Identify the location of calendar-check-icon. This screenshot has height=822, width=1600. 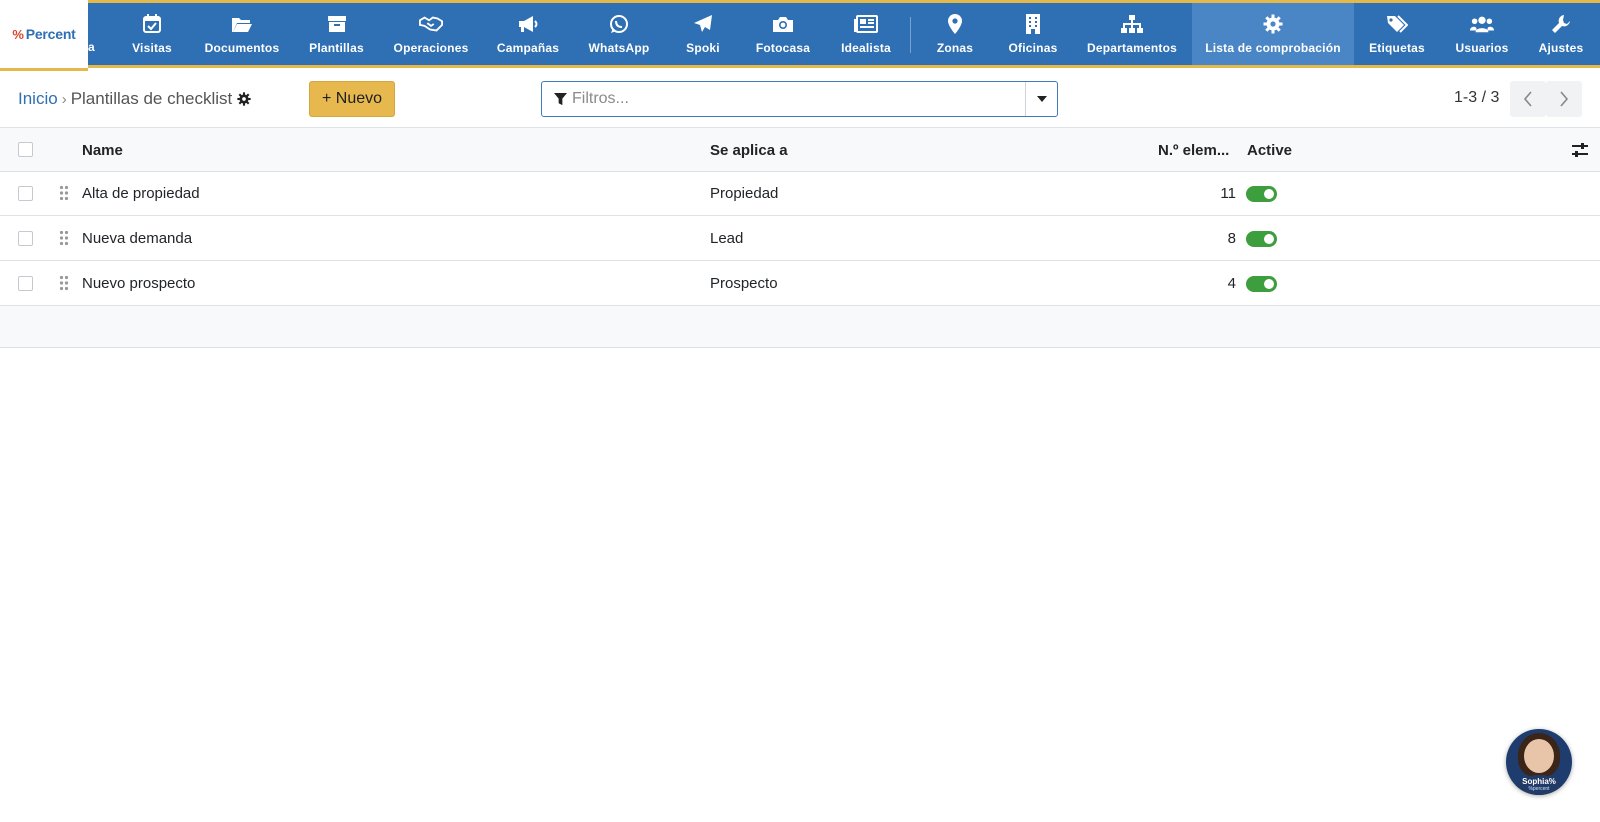
(152, 24).